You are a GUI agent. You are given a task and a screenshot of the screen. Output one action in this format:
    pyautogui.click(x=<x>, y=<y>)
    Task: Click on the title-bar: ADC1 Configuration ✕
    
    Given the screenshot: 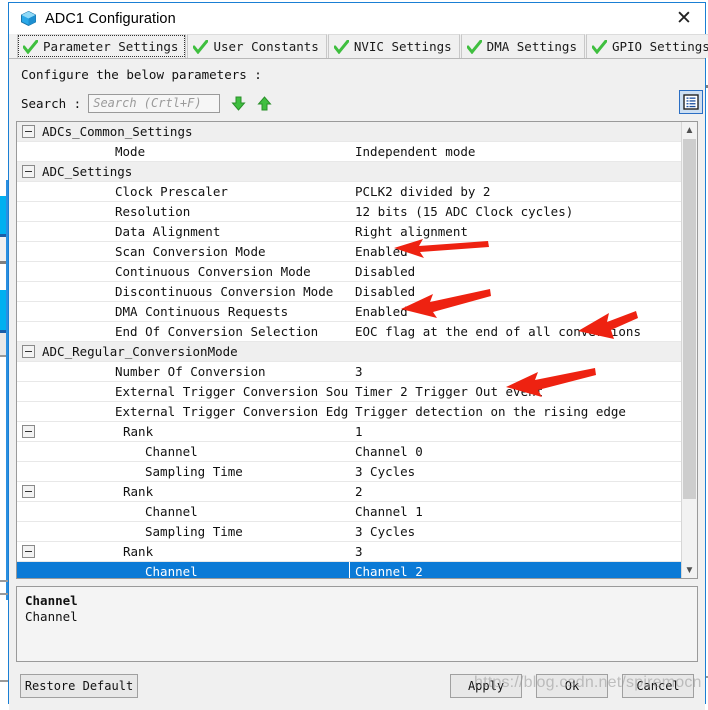 What is the action you would take?
    pyautogui.click(x=357, y=18)
    